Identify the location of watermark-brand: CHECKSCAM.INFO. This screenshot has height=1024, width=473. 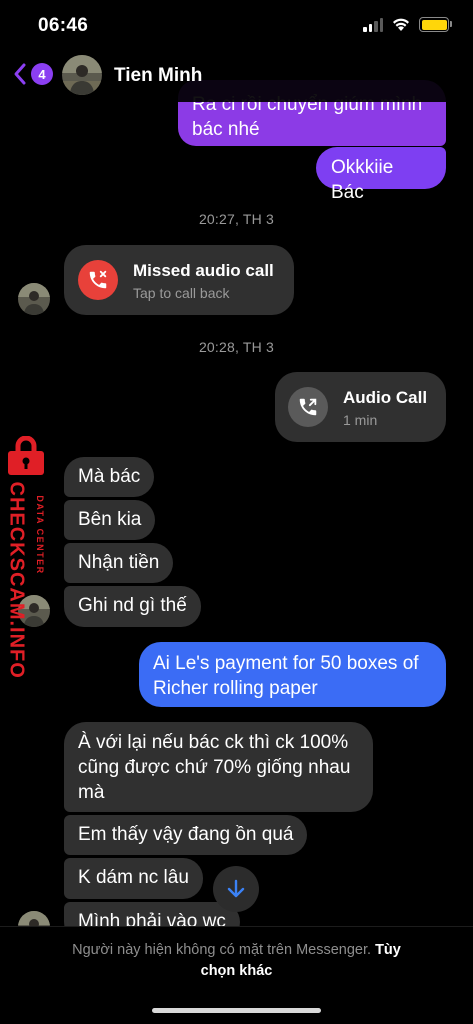
(16, 580).